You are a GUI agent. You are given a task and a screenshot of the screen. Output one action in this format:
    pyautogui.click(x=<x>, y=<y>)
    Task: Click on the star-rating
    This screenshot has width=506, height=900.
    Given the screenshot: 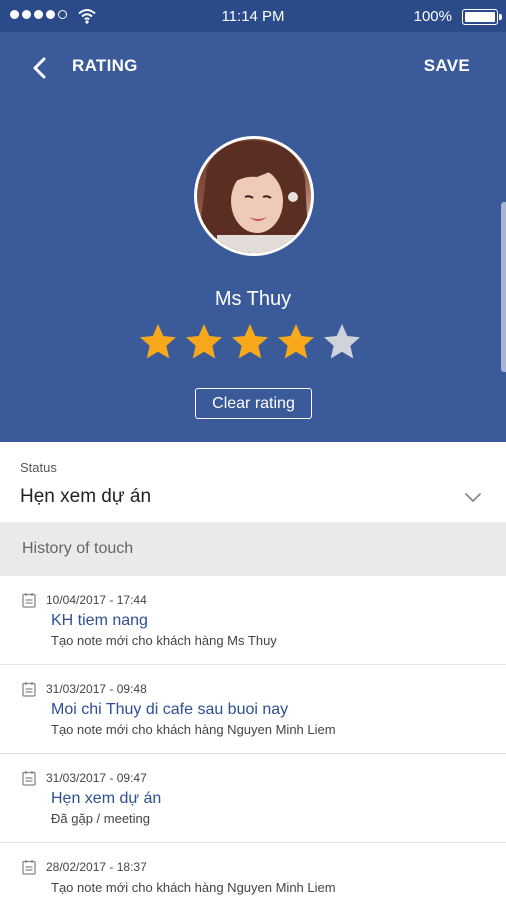 What is the action you would take?
    pyautogui.click(x=250, y=342)
    